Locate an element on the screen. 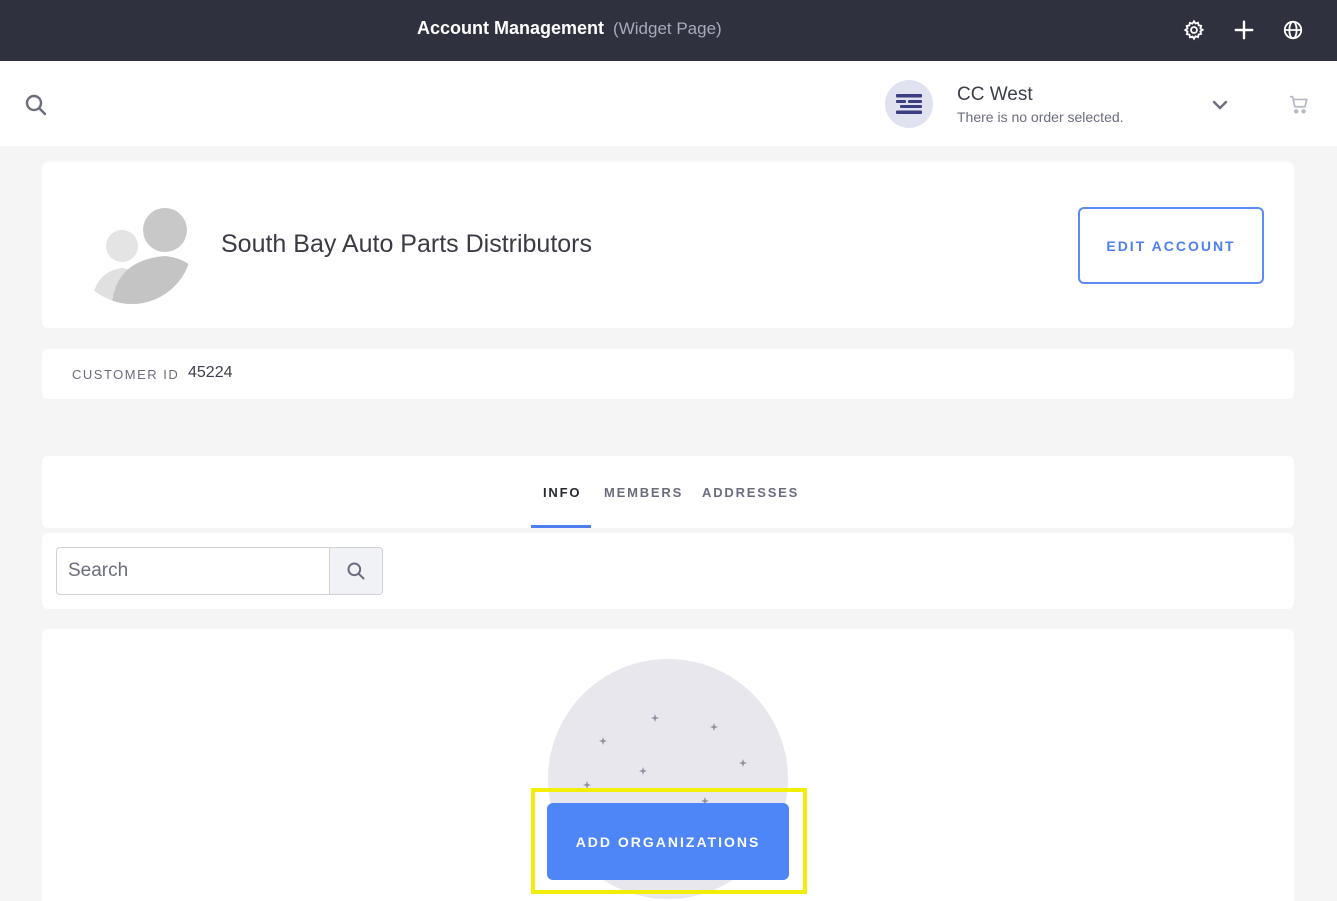 This screenshot has height=901, width=1337. account-name: CC West is located at coordinates (995, 95).